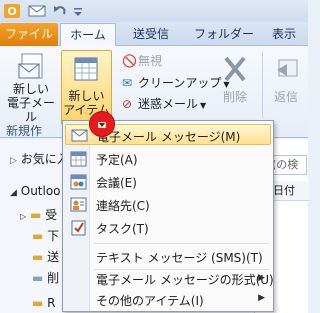 The image size is (320, 313). What do you see at coordinates (86, 69) in the screenshot?
I see `new-items-icon` at bounding box center [86, 69].